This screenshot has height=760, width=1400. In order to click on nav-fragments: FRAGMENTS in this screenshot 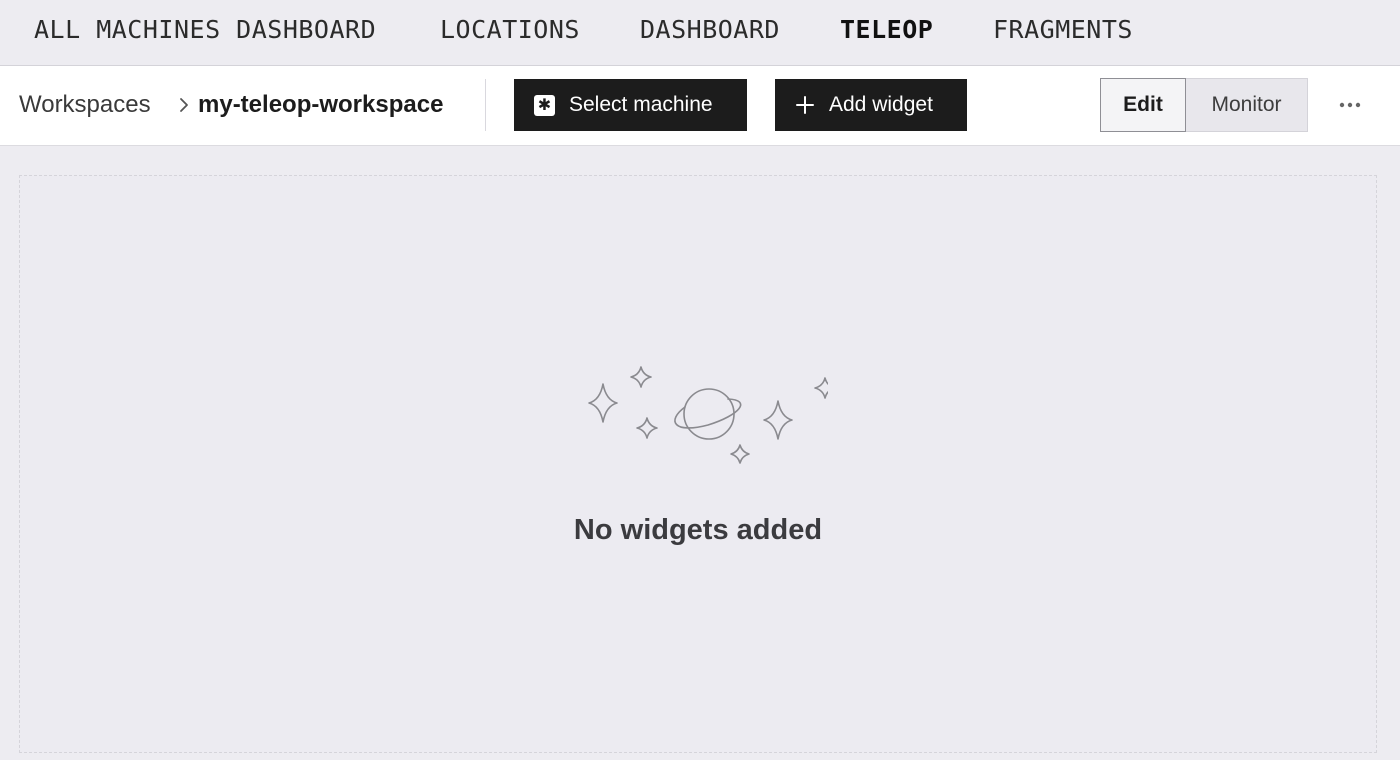, I will do `click(1063, 30)`.